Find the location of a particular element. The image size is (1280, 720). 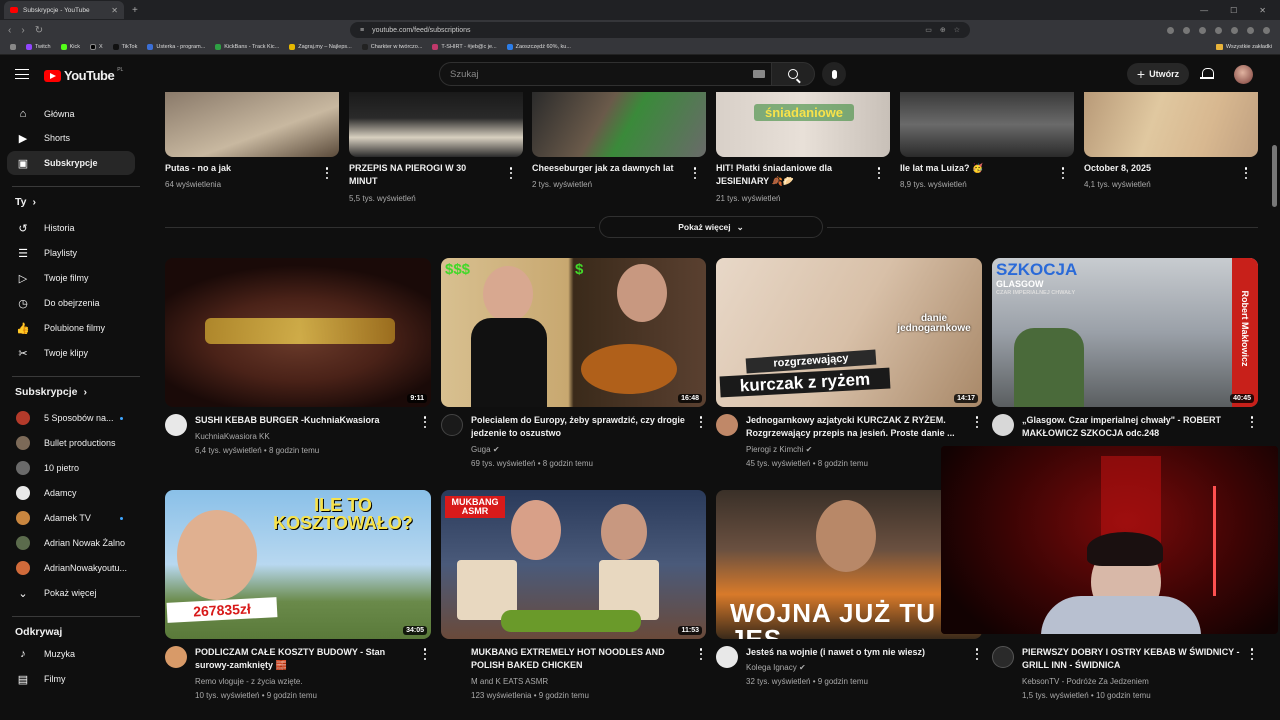

keyboard-icon is located at coordinates (759, 74).